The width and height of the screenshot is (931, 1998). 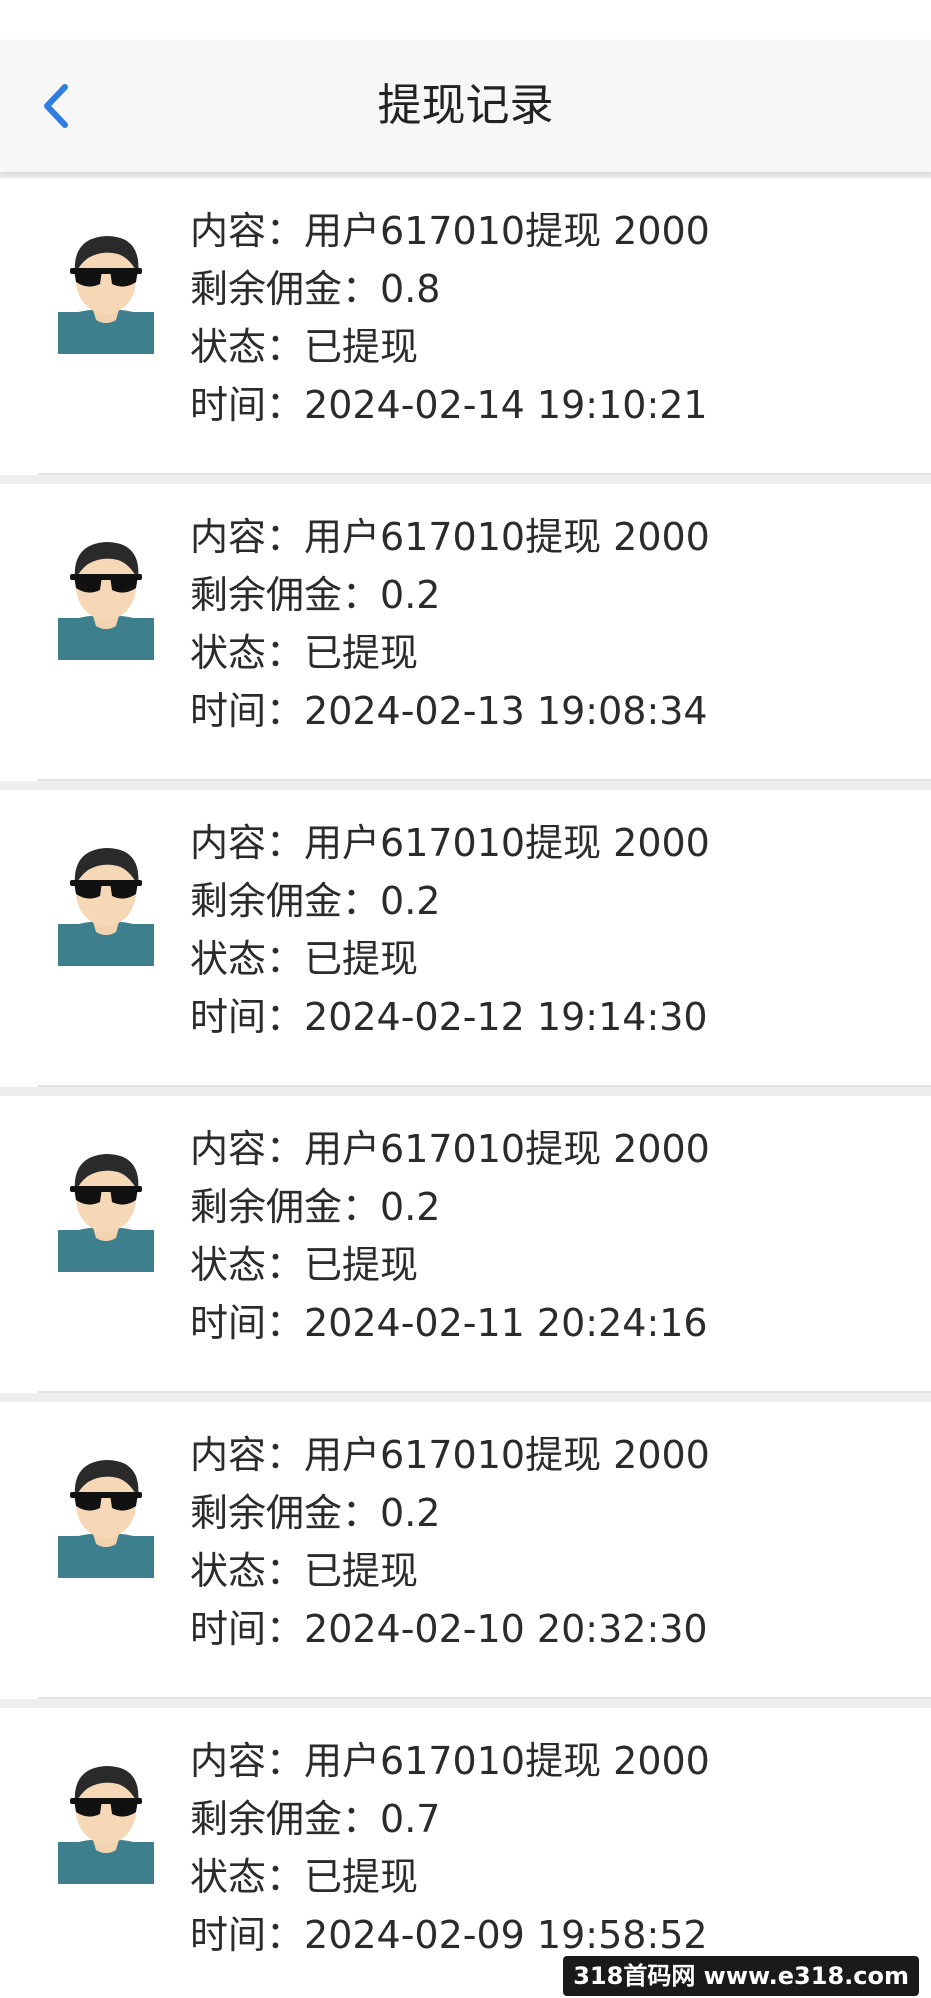 What do you see at coordinates (506, 711) in the screenshot?
I see `time-value: 2024-02-13 19:08:34` at bounding box center [506, 711].